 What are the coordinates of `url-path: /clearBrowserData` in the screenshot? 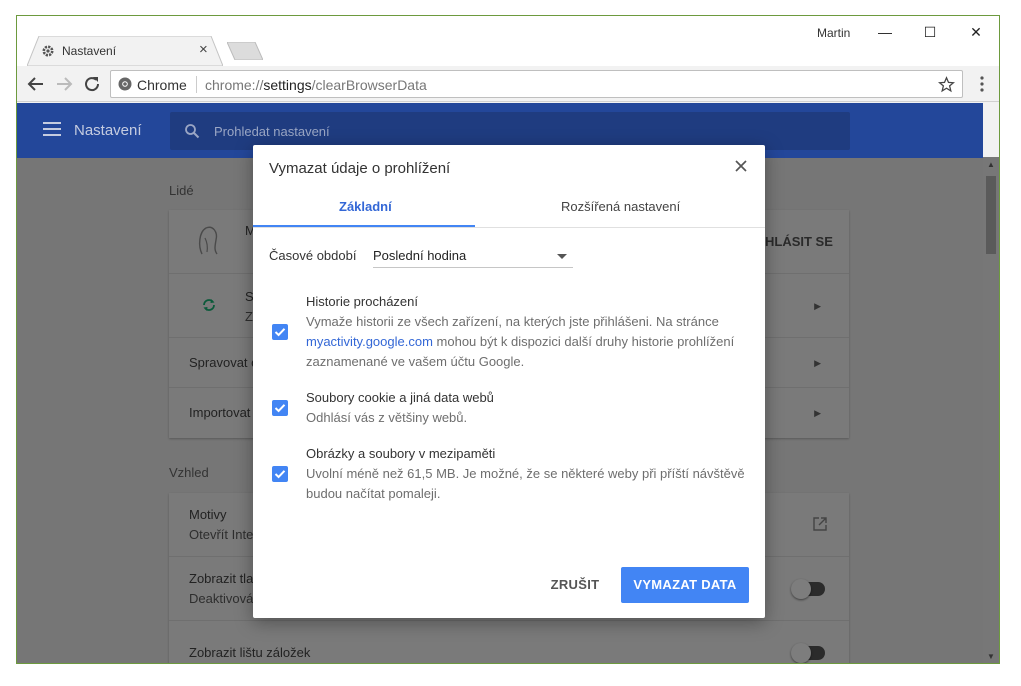 It's located at (369, 85).